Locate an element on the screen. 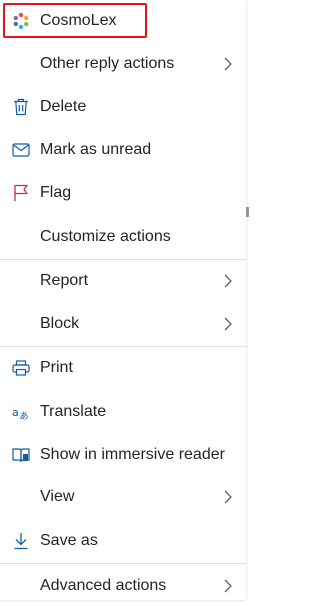 This screenshot has height=606, width=320. menu-item-print: Print is located at coordinates (123, 368).